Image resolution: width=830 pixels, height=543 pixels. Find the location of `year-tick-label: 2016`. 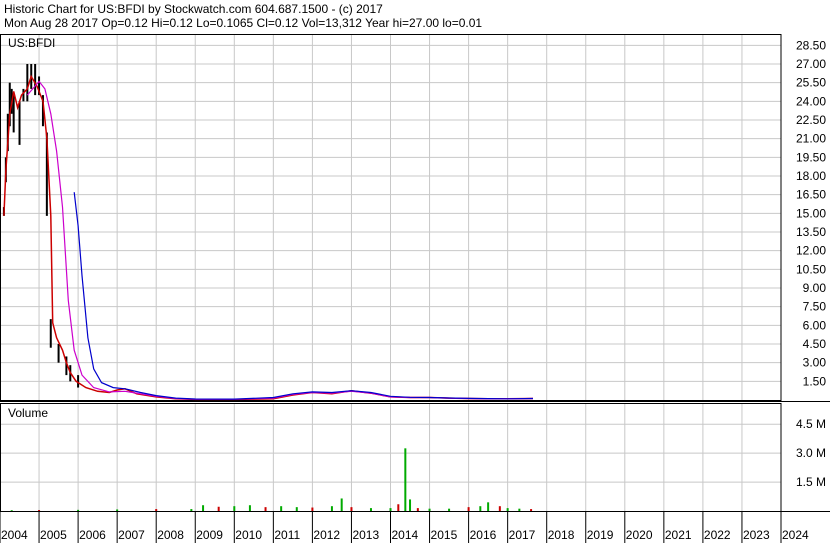

year-tick-label: 2016 is located at coordinates (483, 535).